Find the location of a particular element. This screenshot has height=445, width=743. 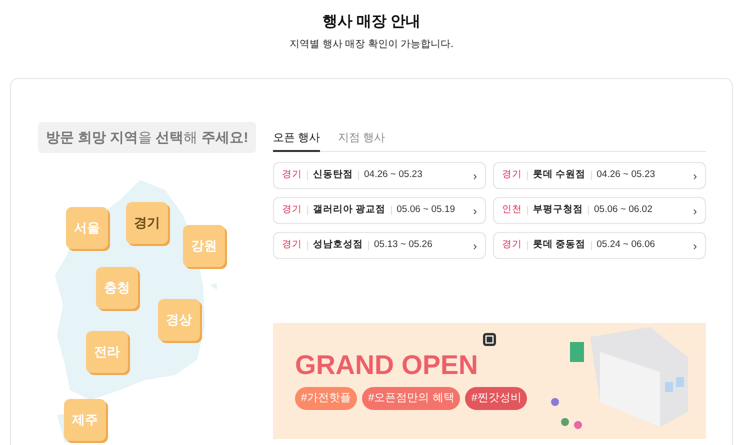

store-item: 경기 롯데 수원점 04.26 ~ 05.23 › is located at coordinates (599, 175).